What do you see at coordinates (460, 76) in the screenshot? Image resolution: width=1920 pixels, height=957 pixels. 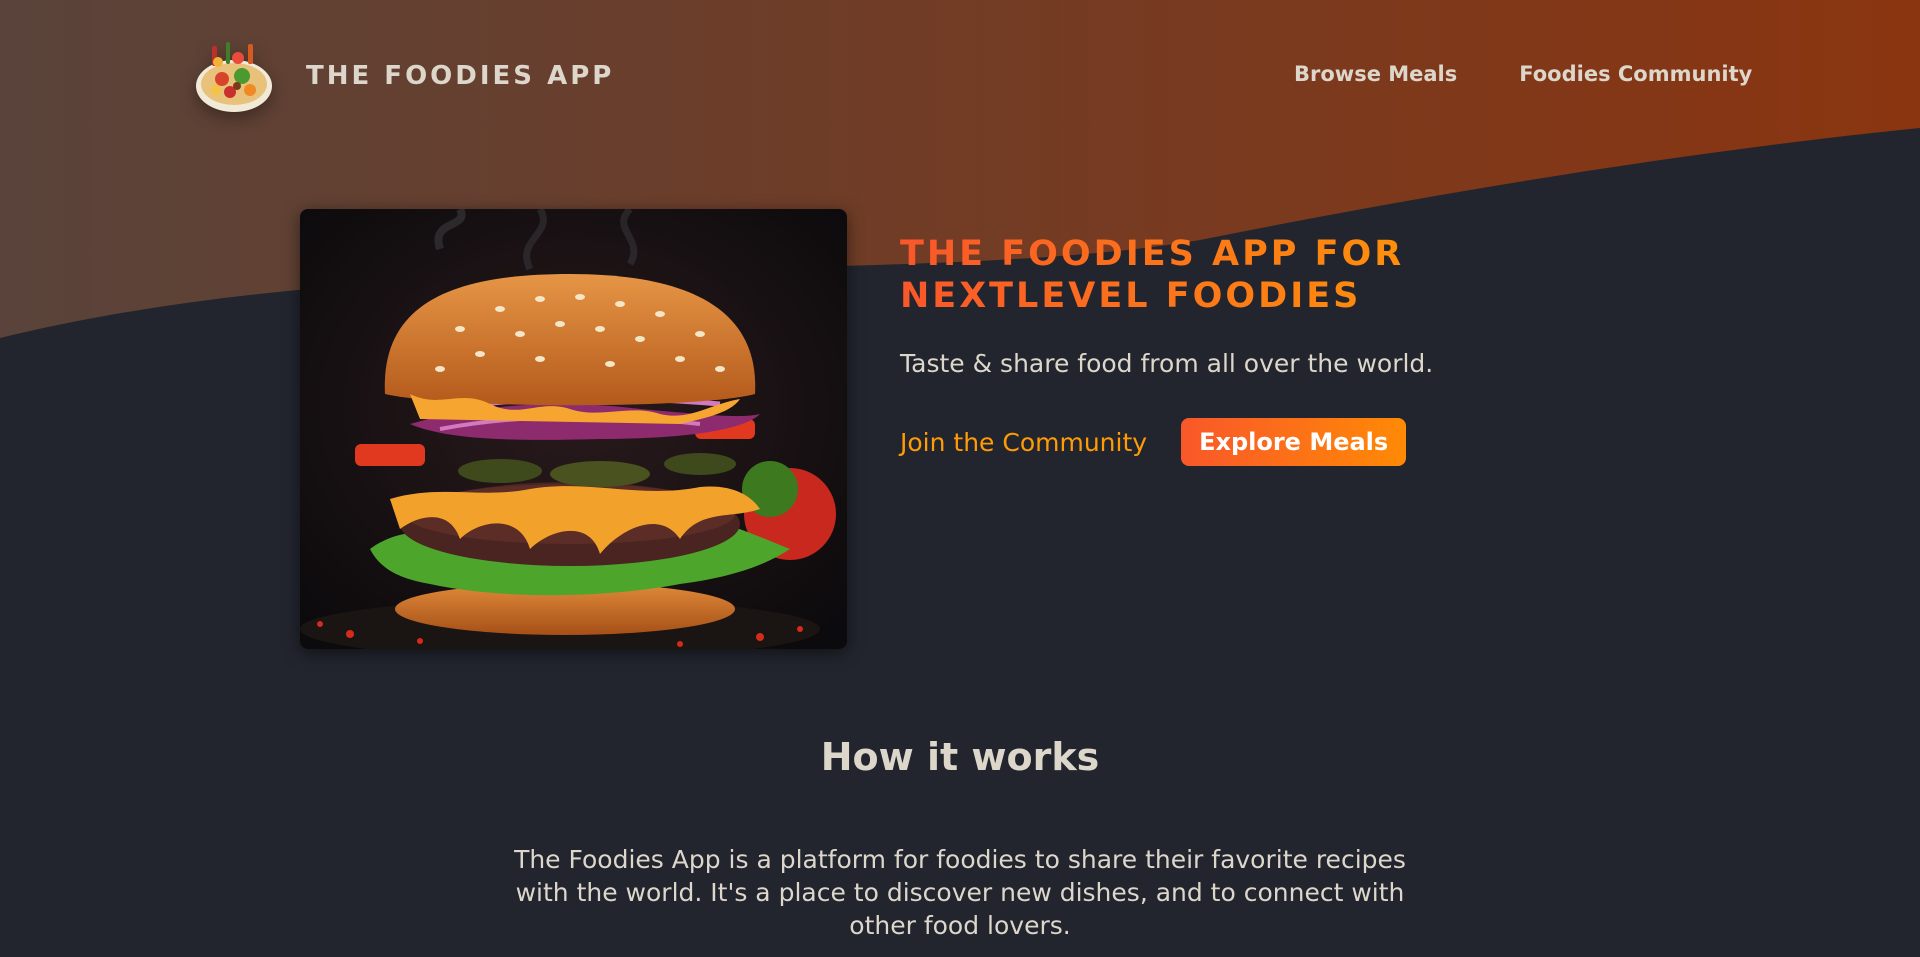 I see `logo-text: THE FOODIES APP` at bounding box center [460, 76].